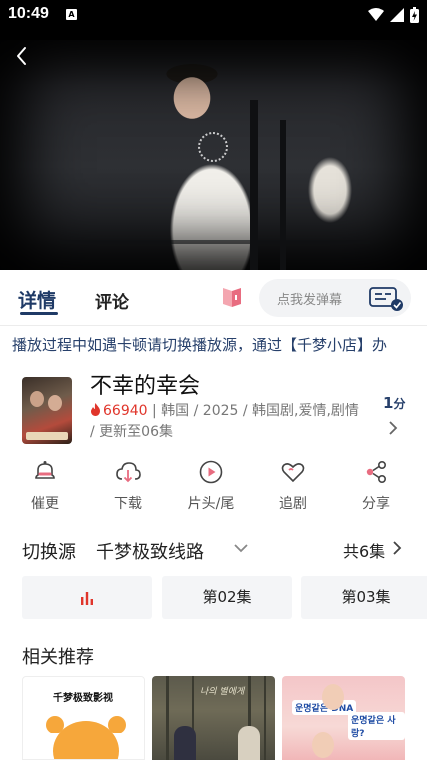  Describe the element at coordinates (47, 410) in the screenshot. I see `drama-poster` at that location.